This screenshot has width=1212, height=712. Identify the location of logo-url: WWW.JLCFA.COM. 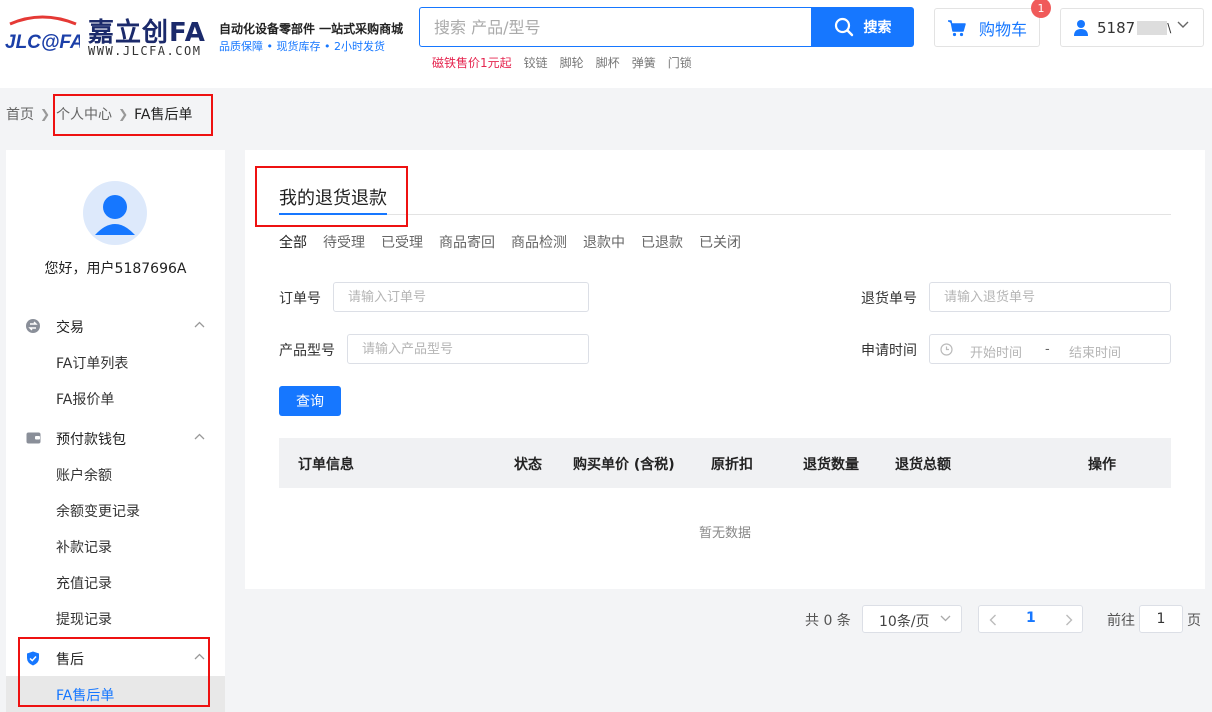
(145, 51).